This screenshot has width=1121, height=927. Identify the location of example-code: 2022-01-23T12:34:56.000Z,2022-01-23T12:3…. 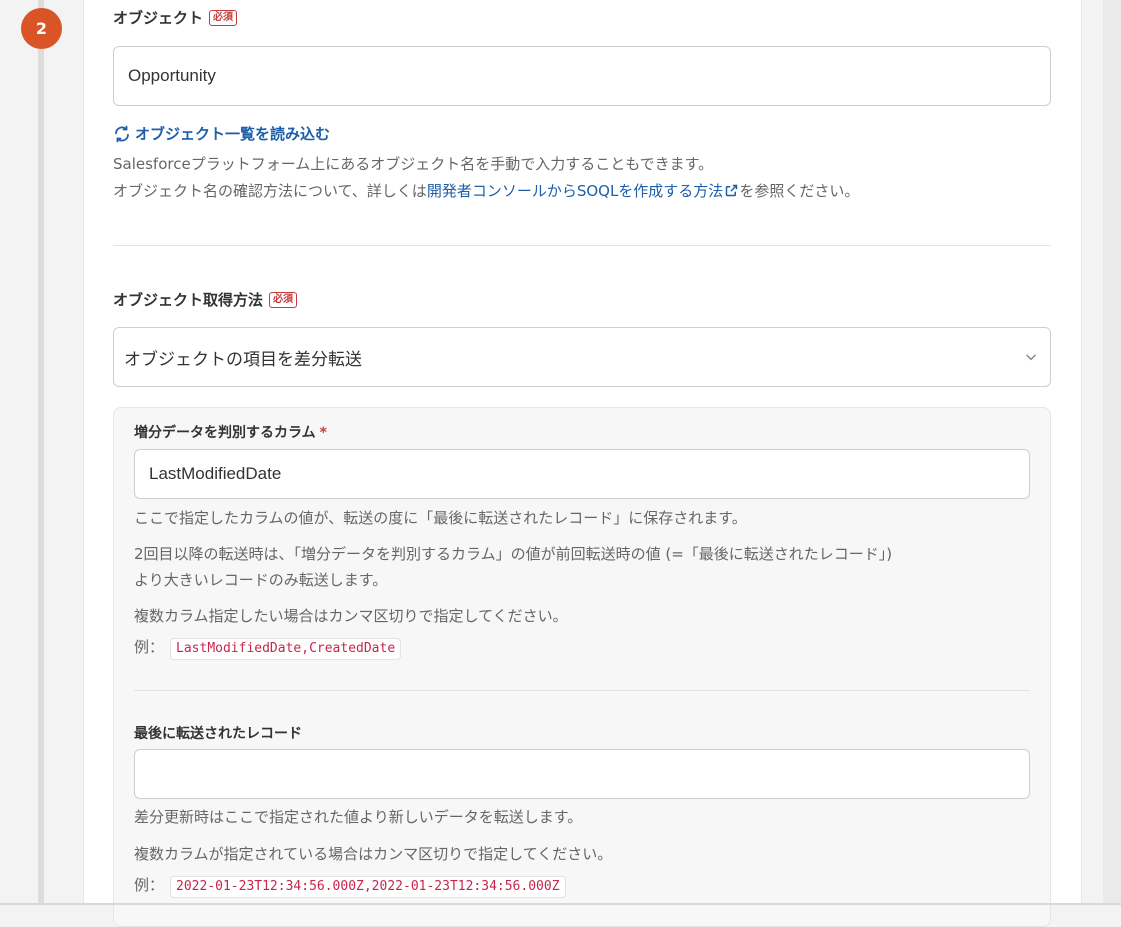
(368, 887).